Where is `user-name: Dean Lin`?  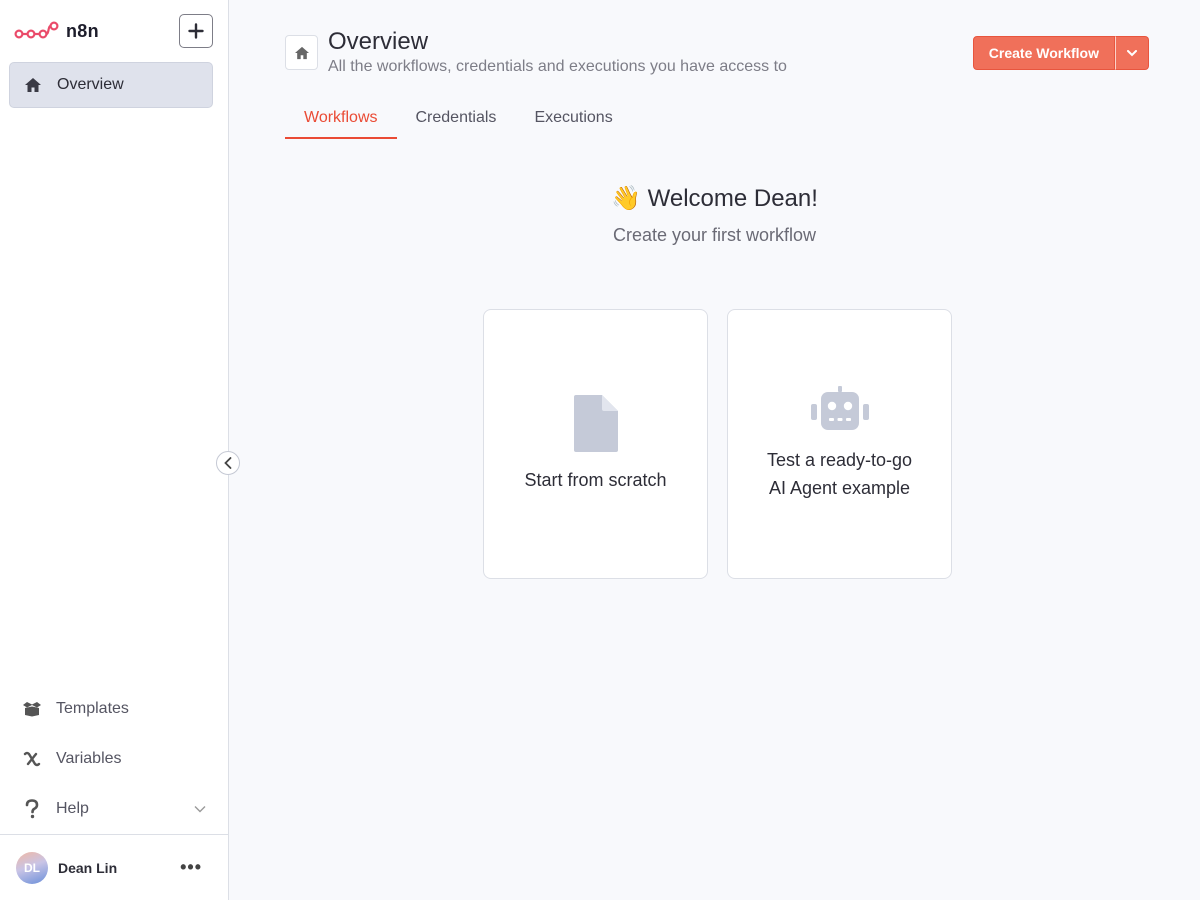 user-name: Dean Lin is located at coordinates (88, 867).